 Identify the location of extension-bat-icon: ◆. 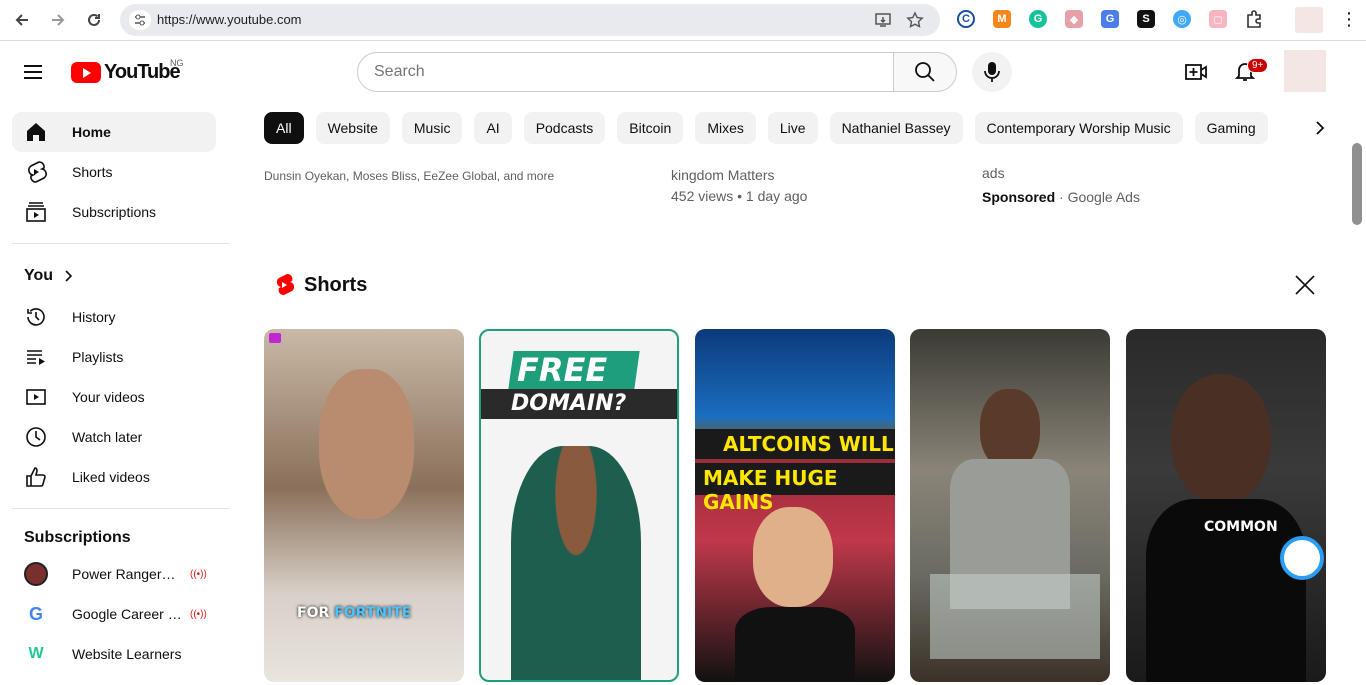
(1074, 19).